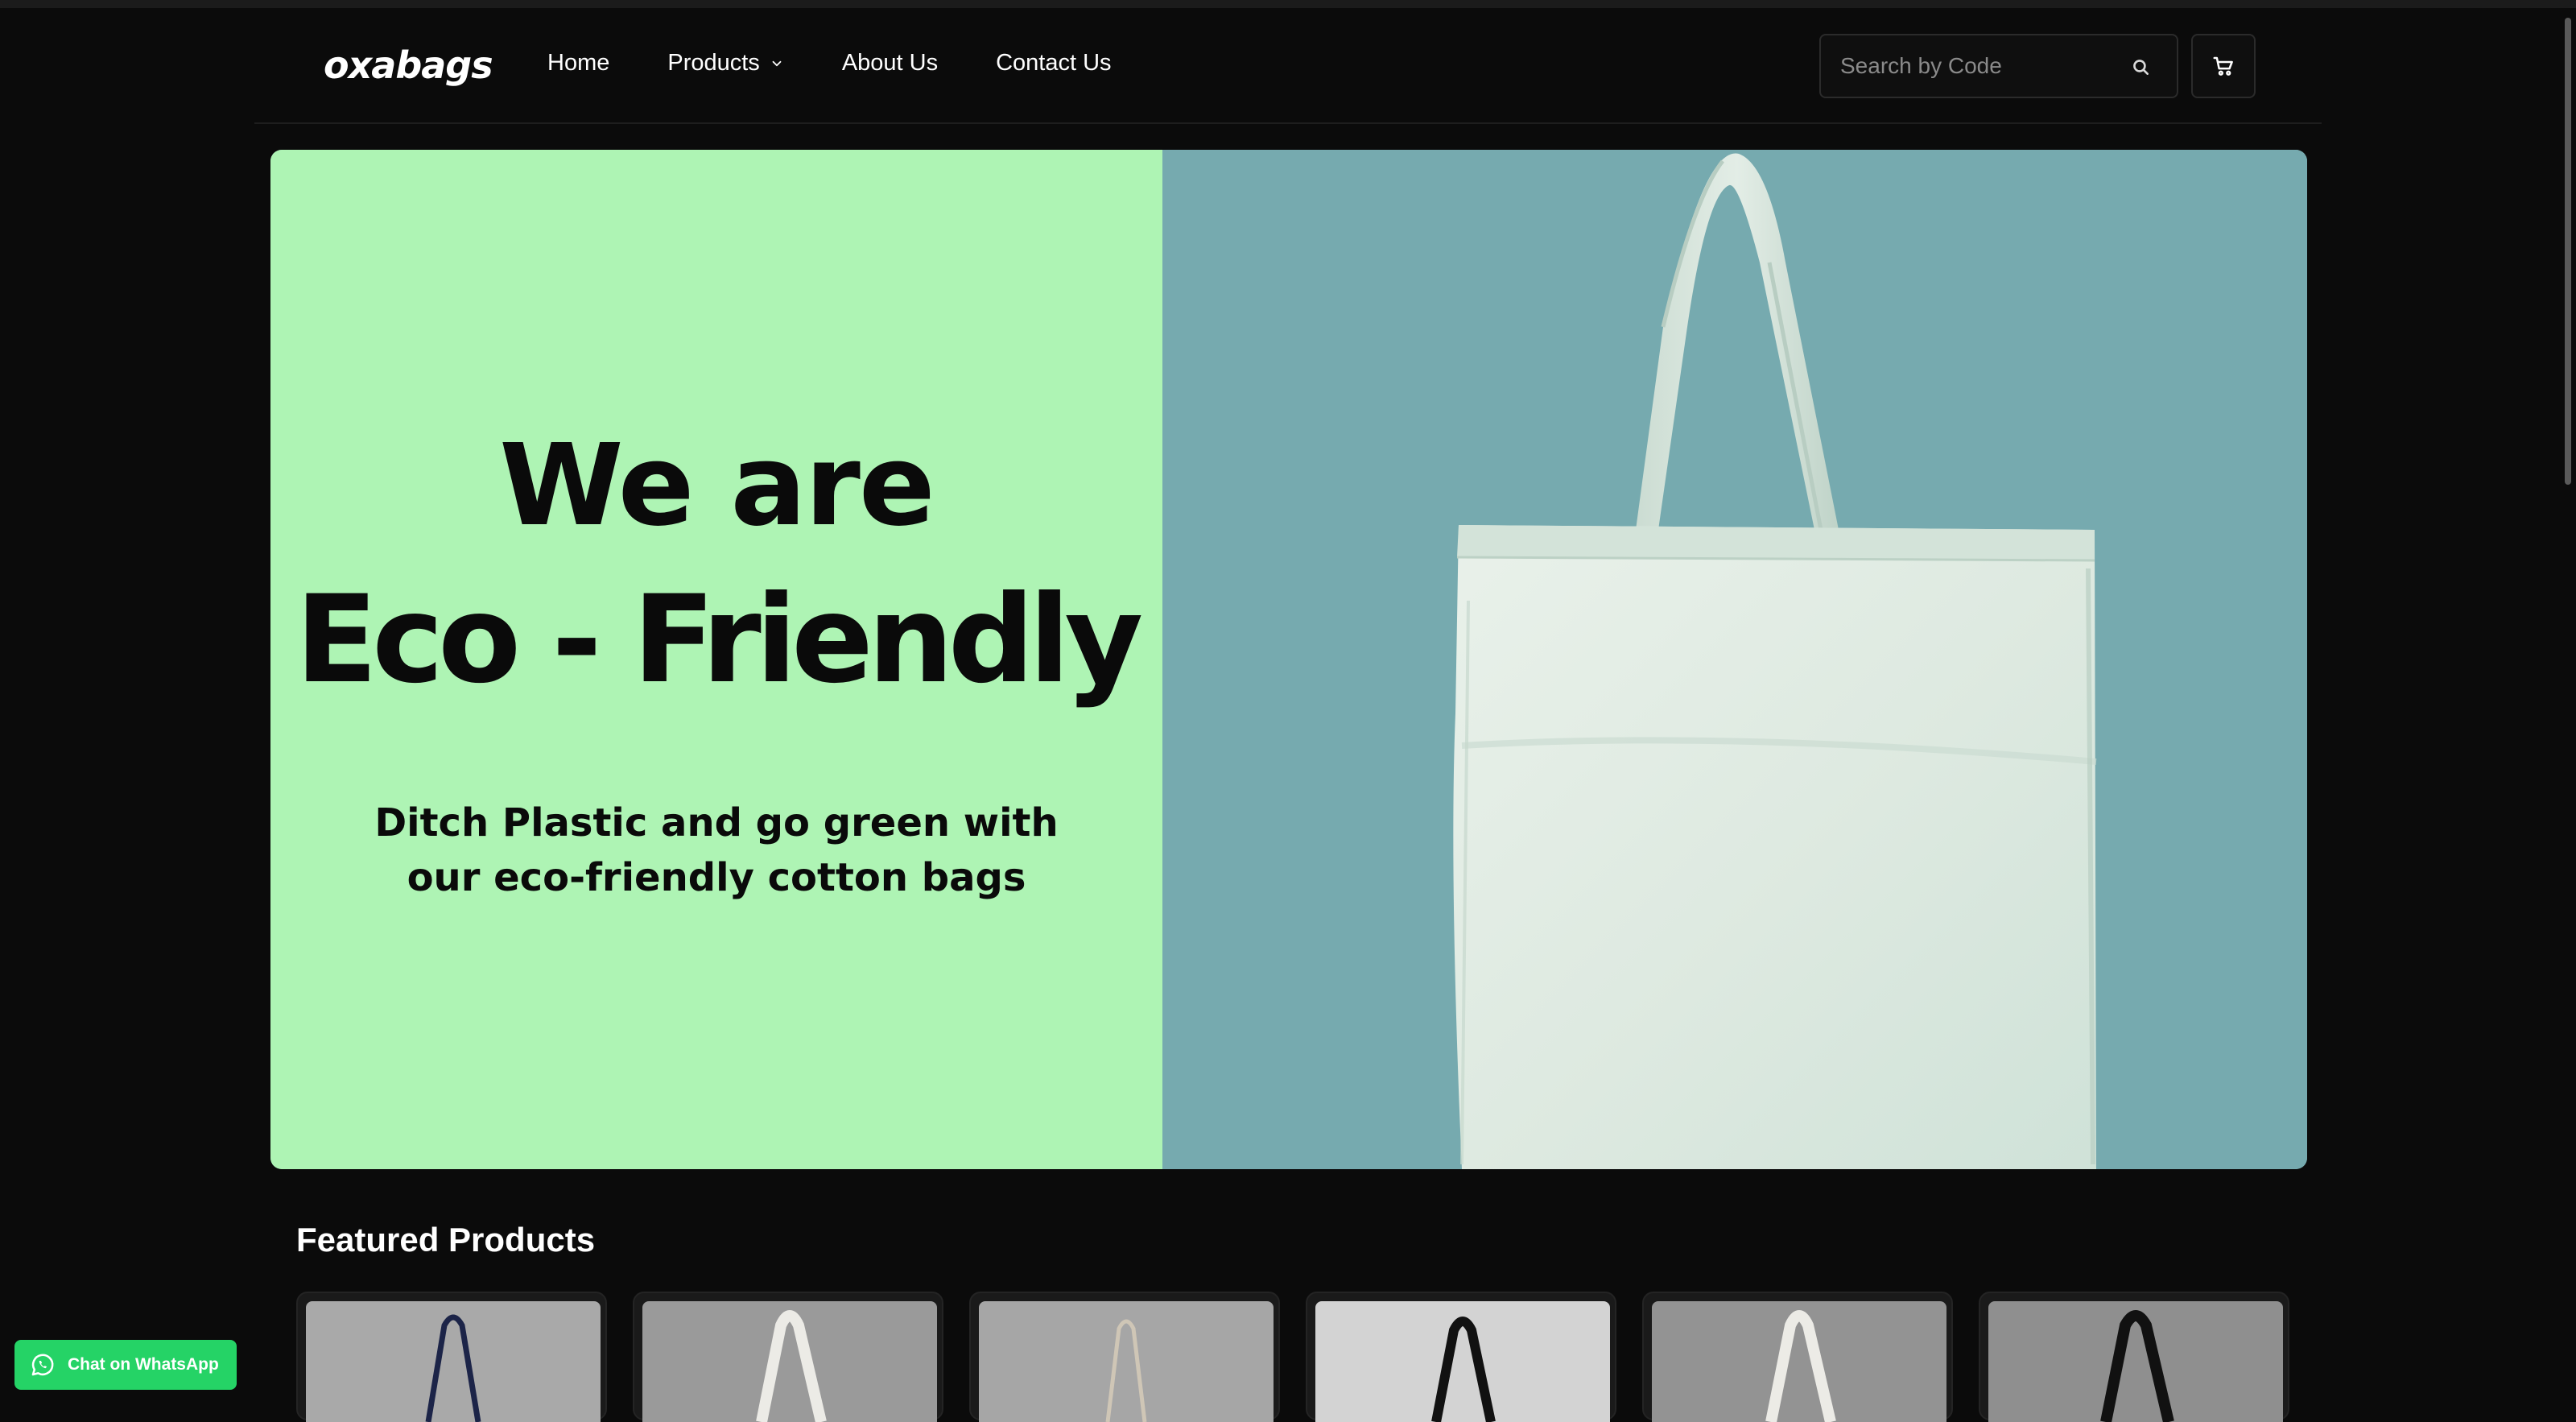 The width and height of the screenshot is (2576, 1422). What do you see at coordinates (42, 1365) in the screenshot?
I see `whatsapp-icon` at bounding box center [42, 1365].